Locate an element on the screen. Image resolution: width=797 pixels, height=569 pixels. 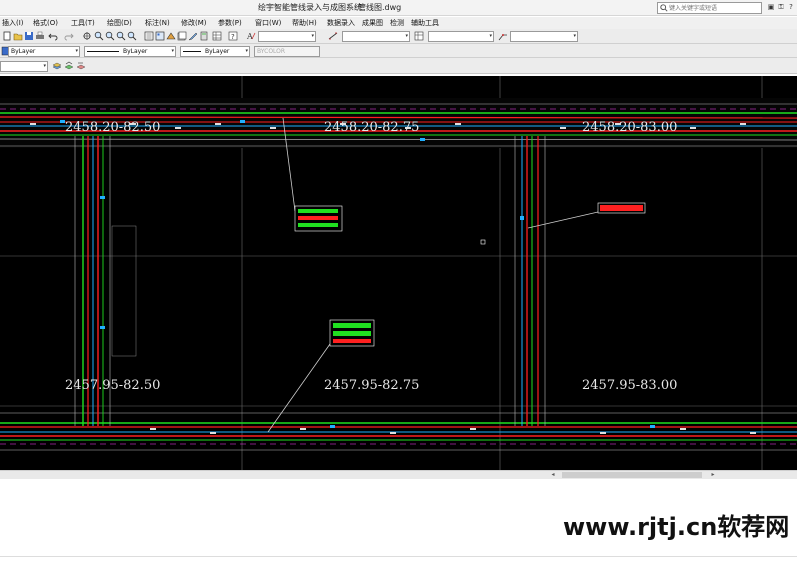
menu-insert: 插入(I) is located at coordinates (13, 23).